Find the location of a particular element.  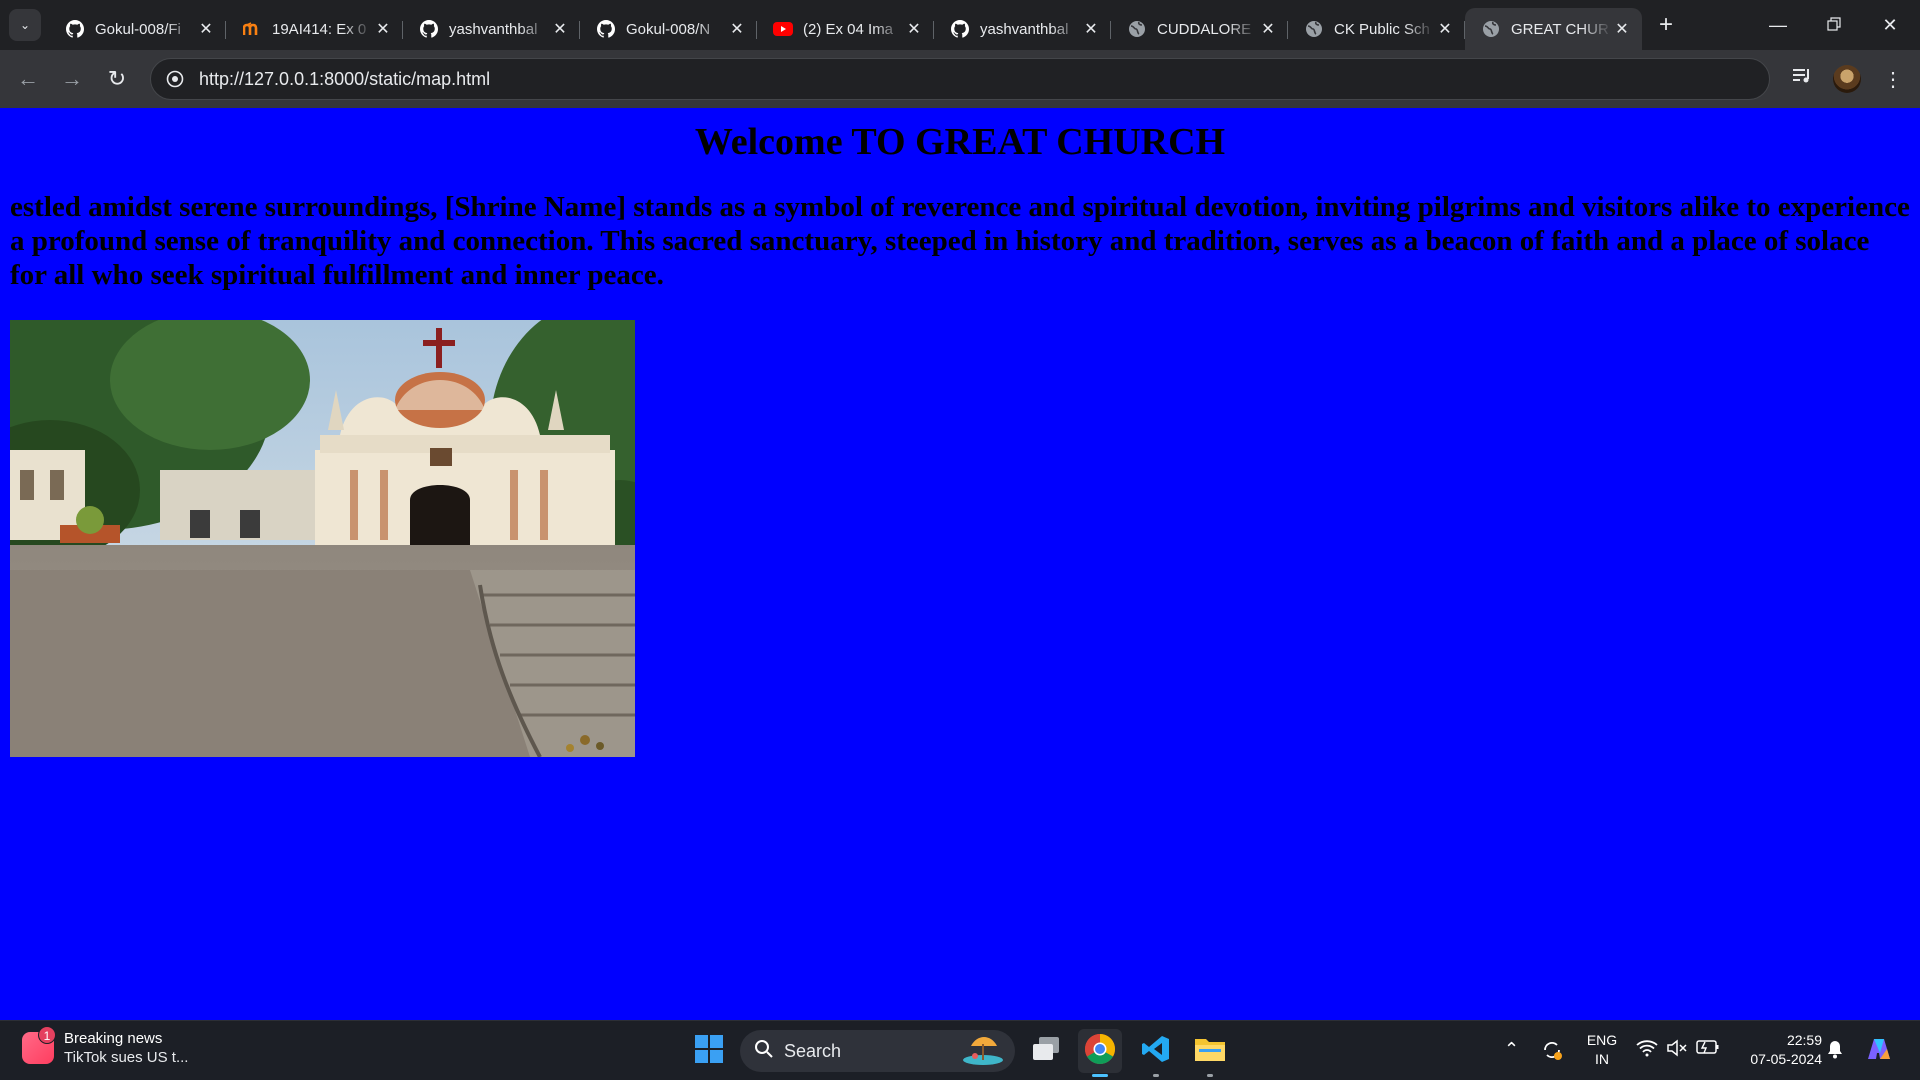

minimize-button: — is located at coordinates (1778, 25).